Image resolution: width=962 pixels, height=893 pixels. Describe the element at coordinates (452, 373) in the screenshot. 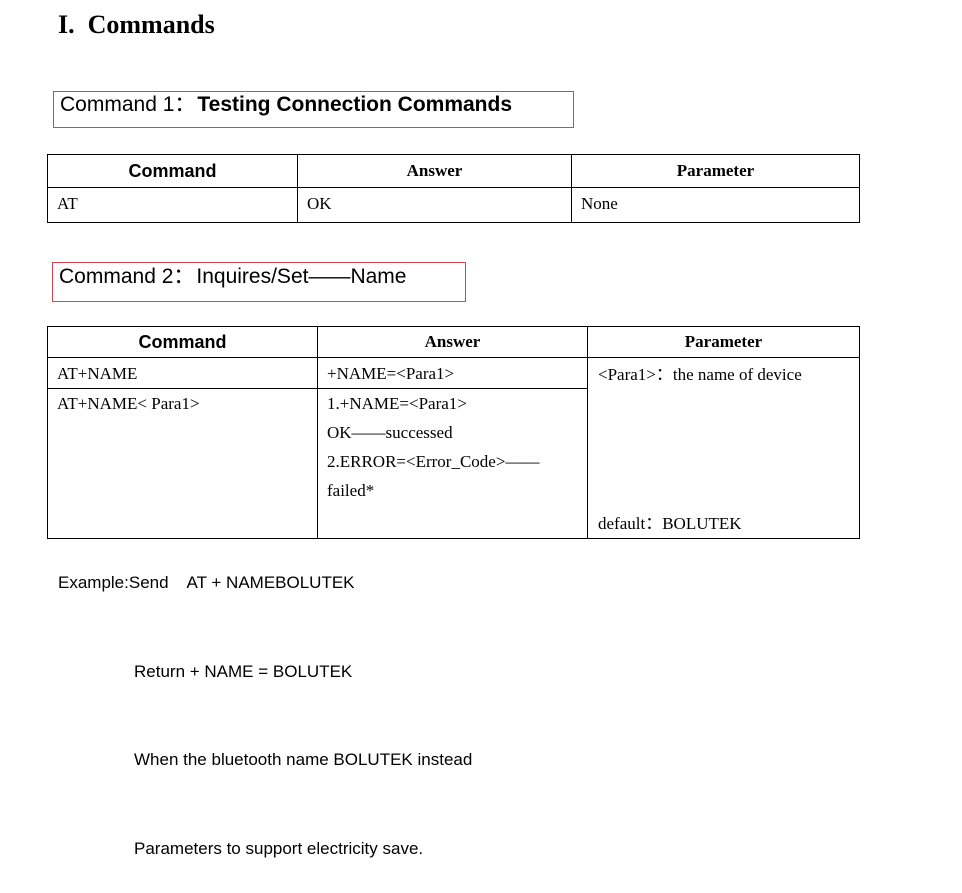

I see `answer-cell: +NAME=<Para1>` at that location.